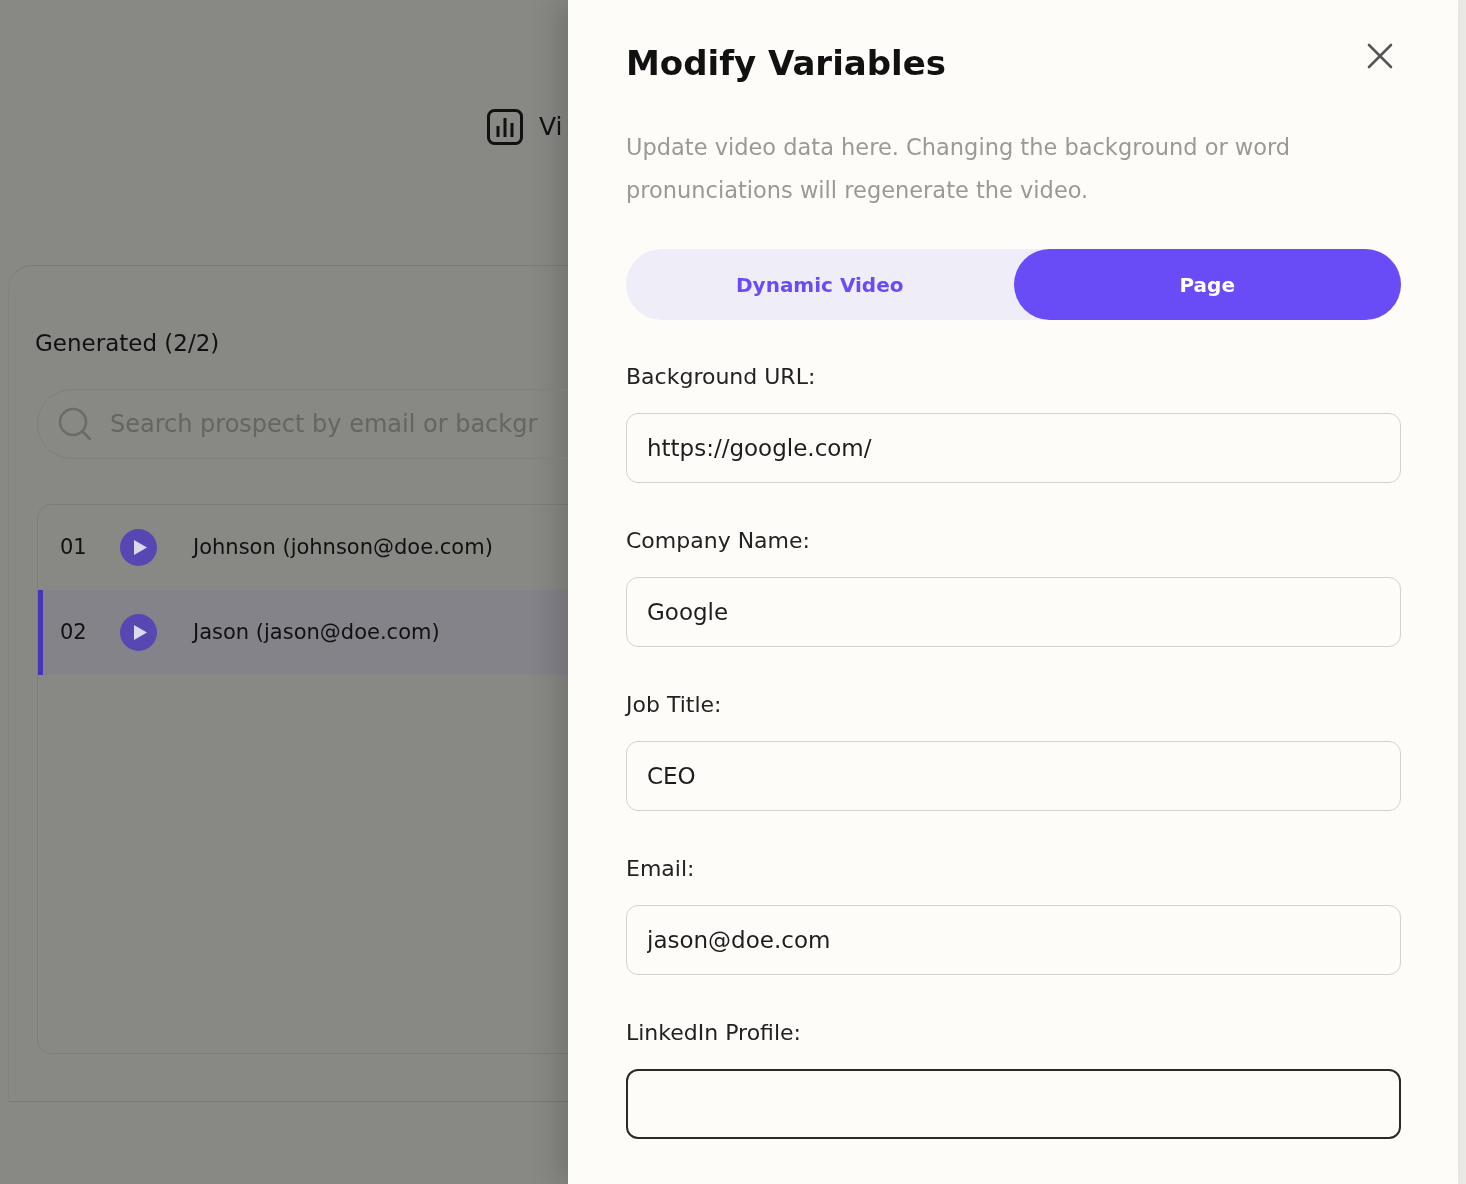 The image size is (1466, 1184). I want to click on field-label: Company Name:, so click(718, 541).